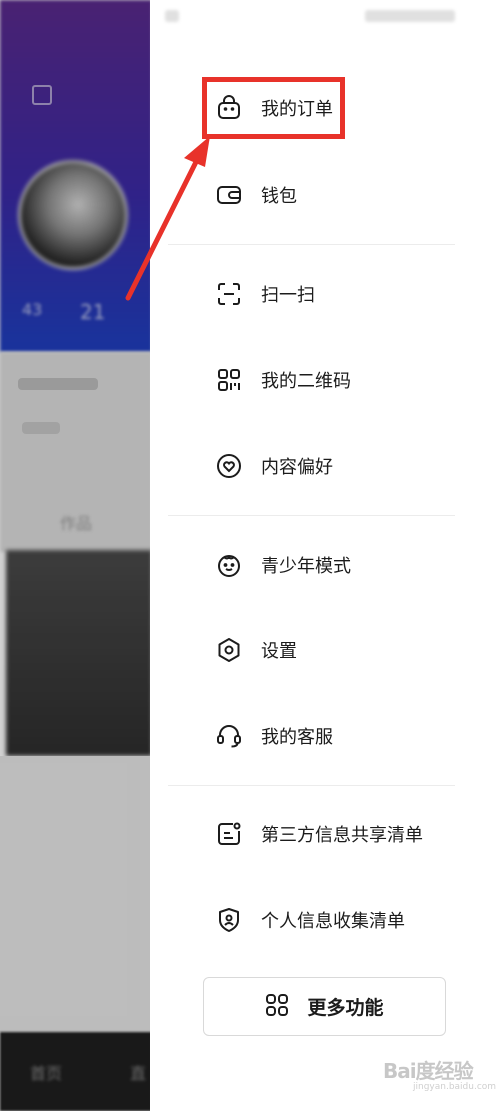 This screenshot has width=500, height=1111. Describe the element at coordinates (279, 196) in the screenshot. I see `menu-item-label: 钱包` at that location.